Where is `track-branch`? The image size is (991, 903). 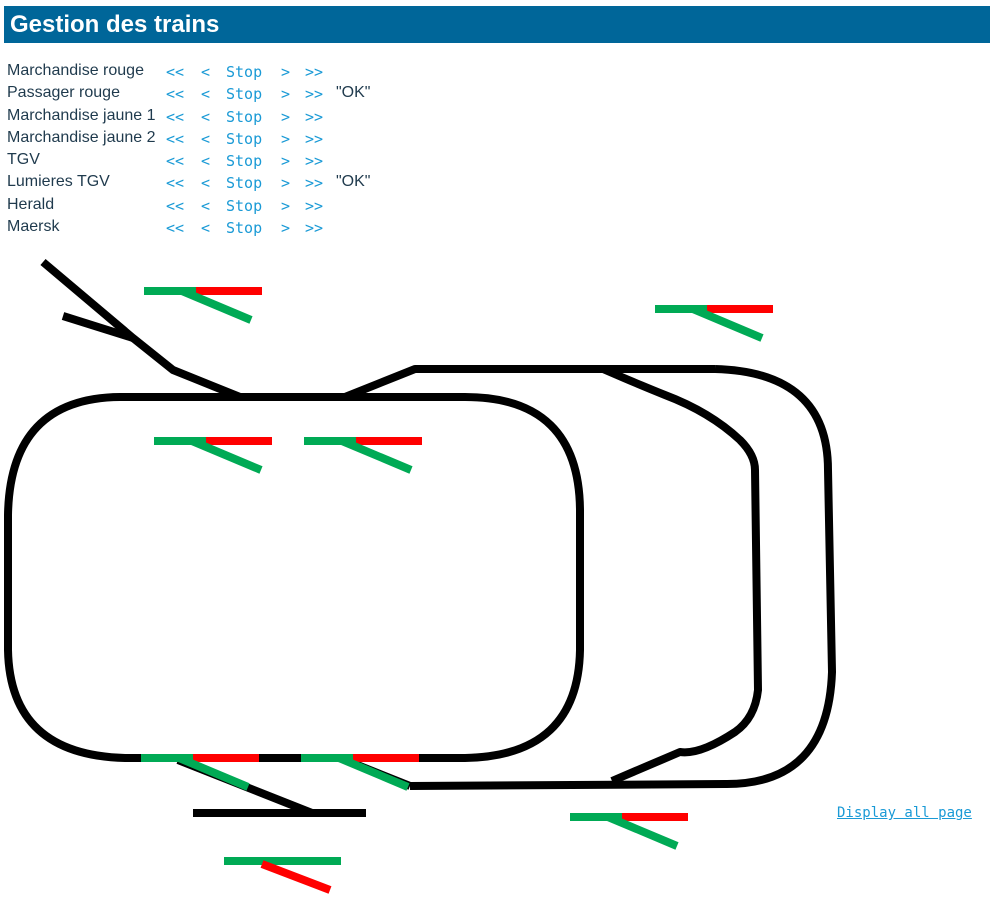 track-branch is located at coordinates (141, 329).